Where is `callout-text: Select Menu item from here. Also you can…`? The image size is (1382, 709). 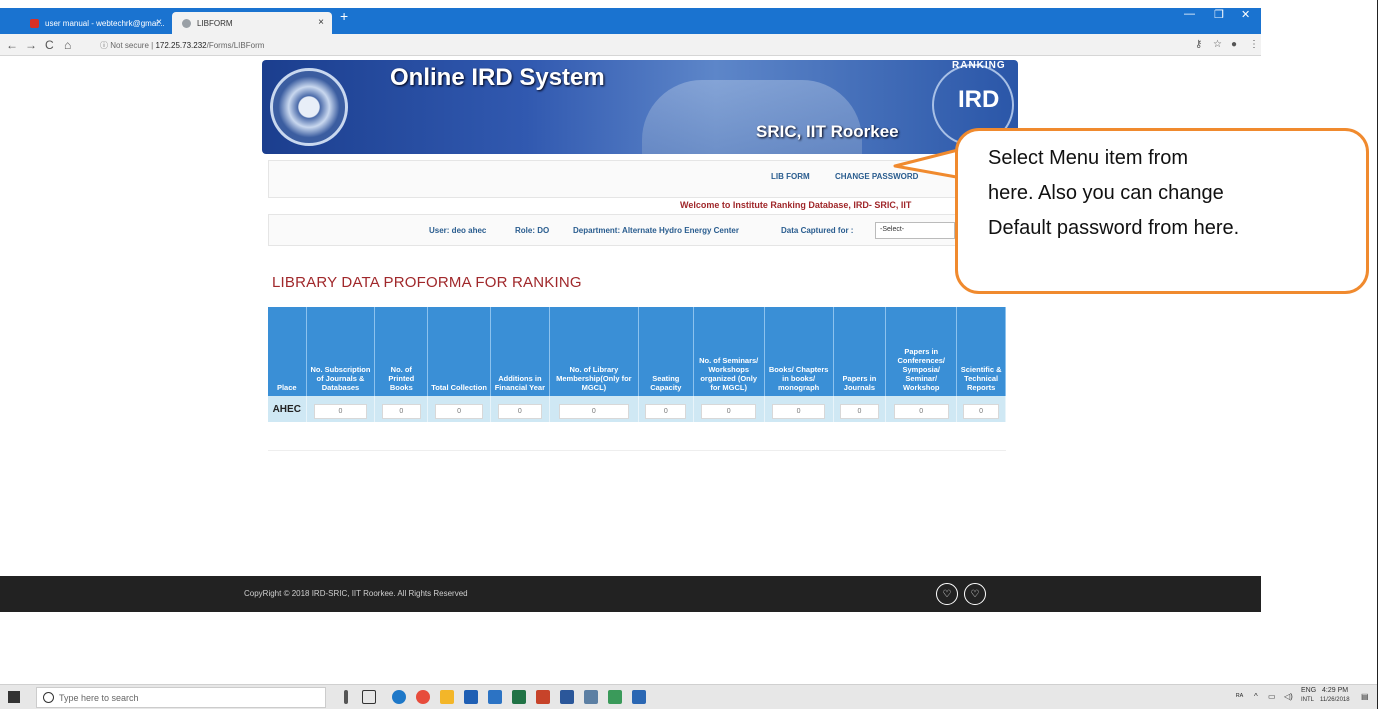
callout-text: Select Menu item from here. Also you can… is located at coordinates (1173, 193).